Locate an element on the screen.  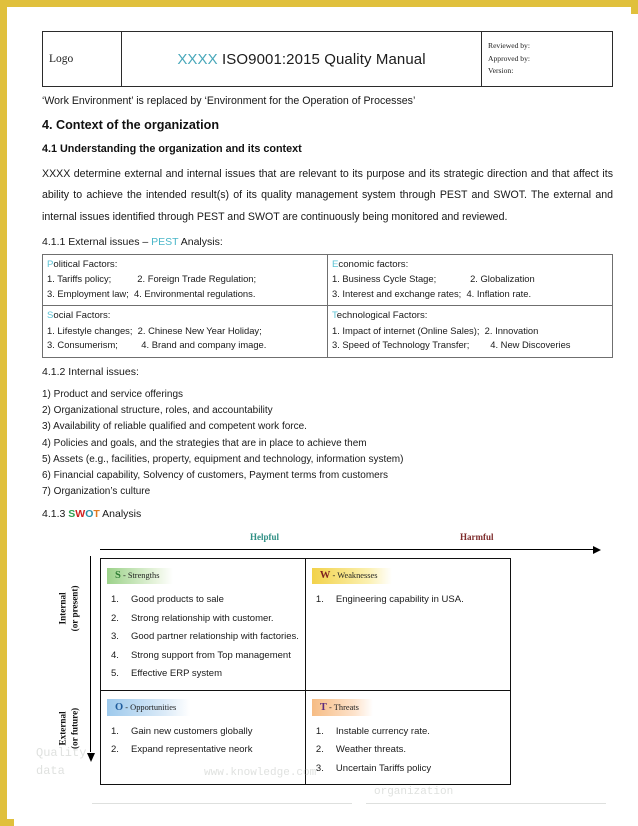
swot-horizontal-axis: Helpful Harmful is located at coordinates (352, 545).